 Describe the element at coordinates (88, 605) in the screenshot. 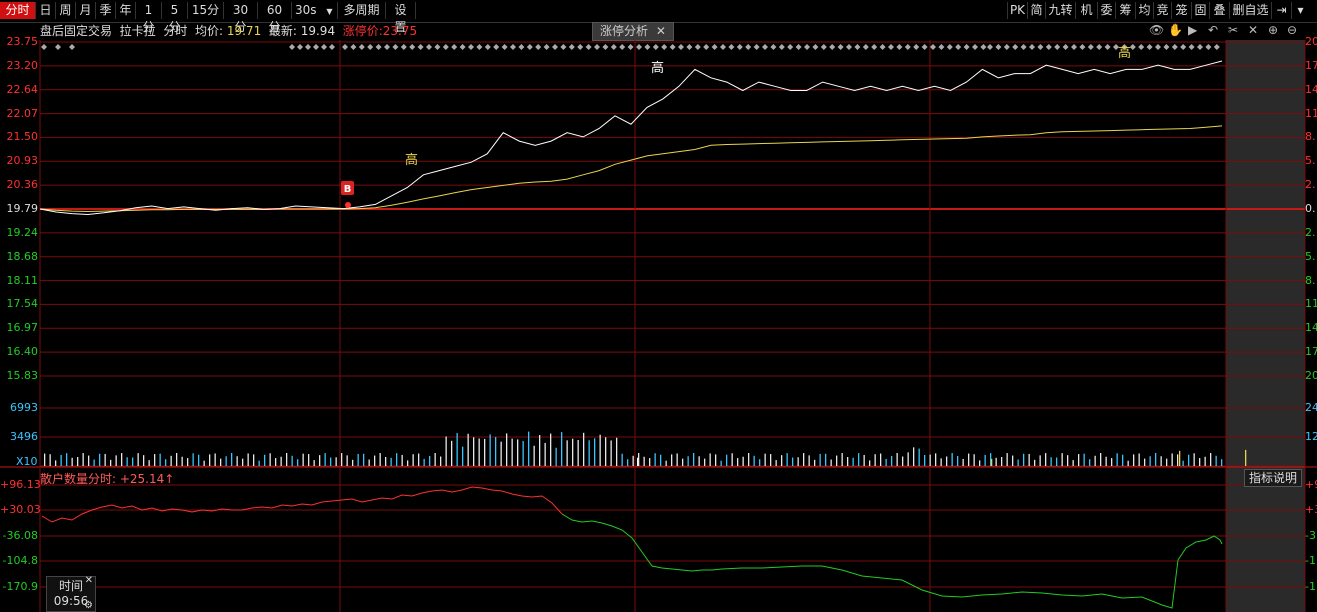

I see `gear-icon: ⚙` at that location.